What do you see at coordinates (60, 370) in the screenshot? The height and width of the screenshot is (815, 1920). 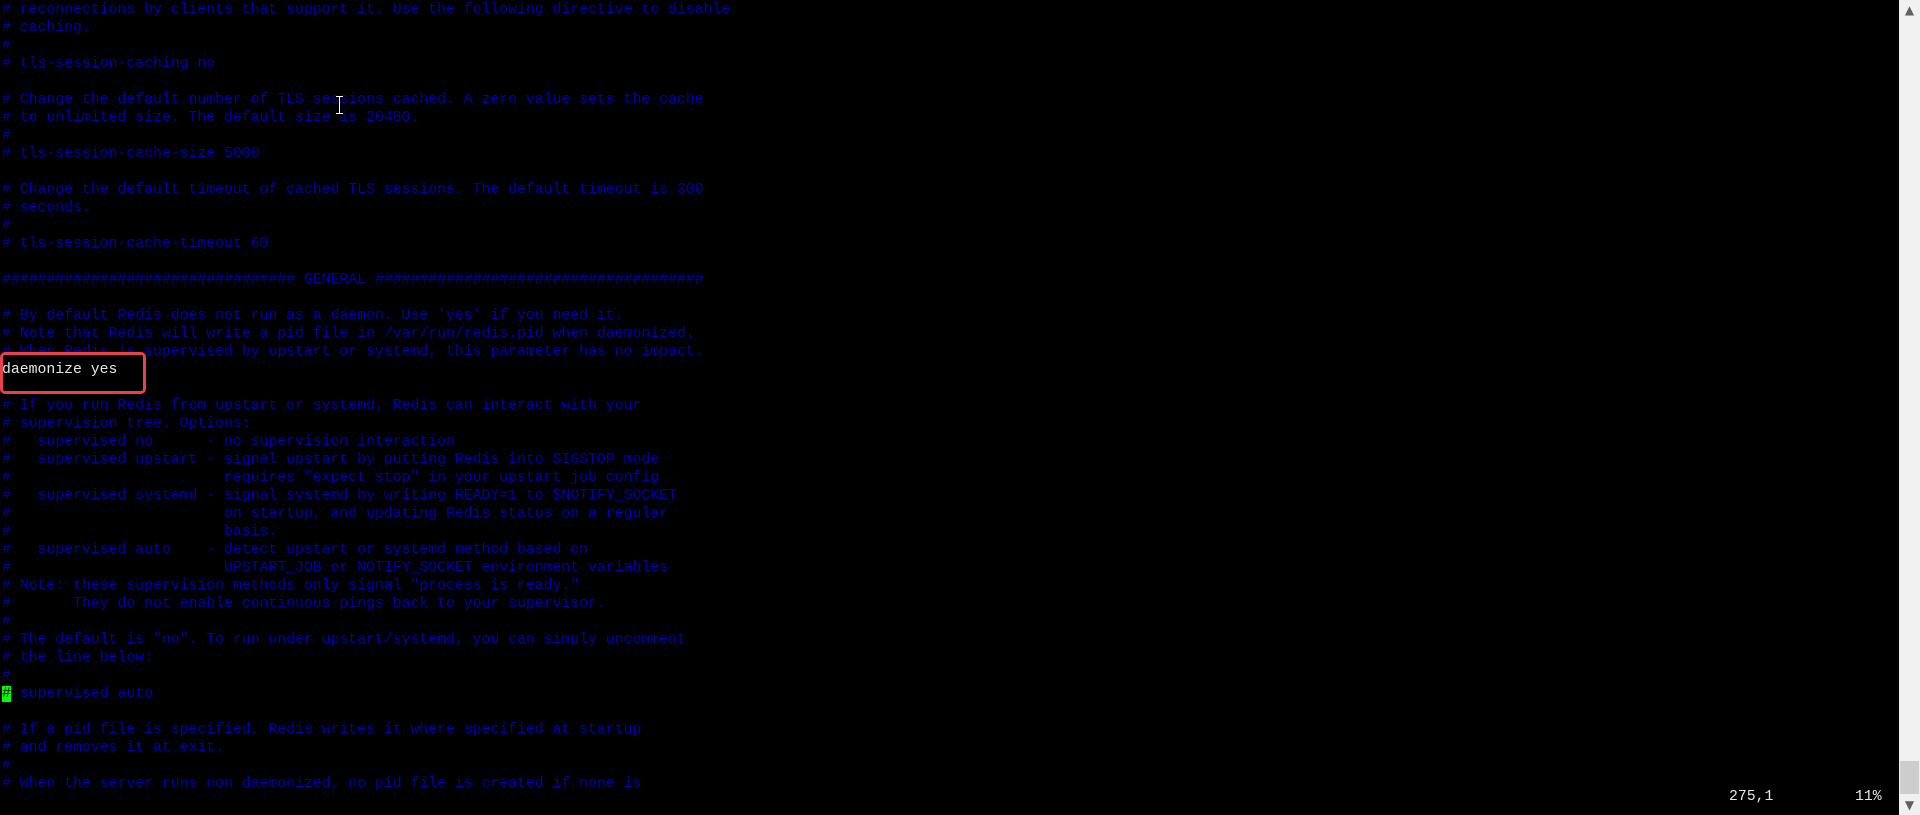 I see `daemonize-setting-line: daemonize yes` at bounding box center [60, 370].